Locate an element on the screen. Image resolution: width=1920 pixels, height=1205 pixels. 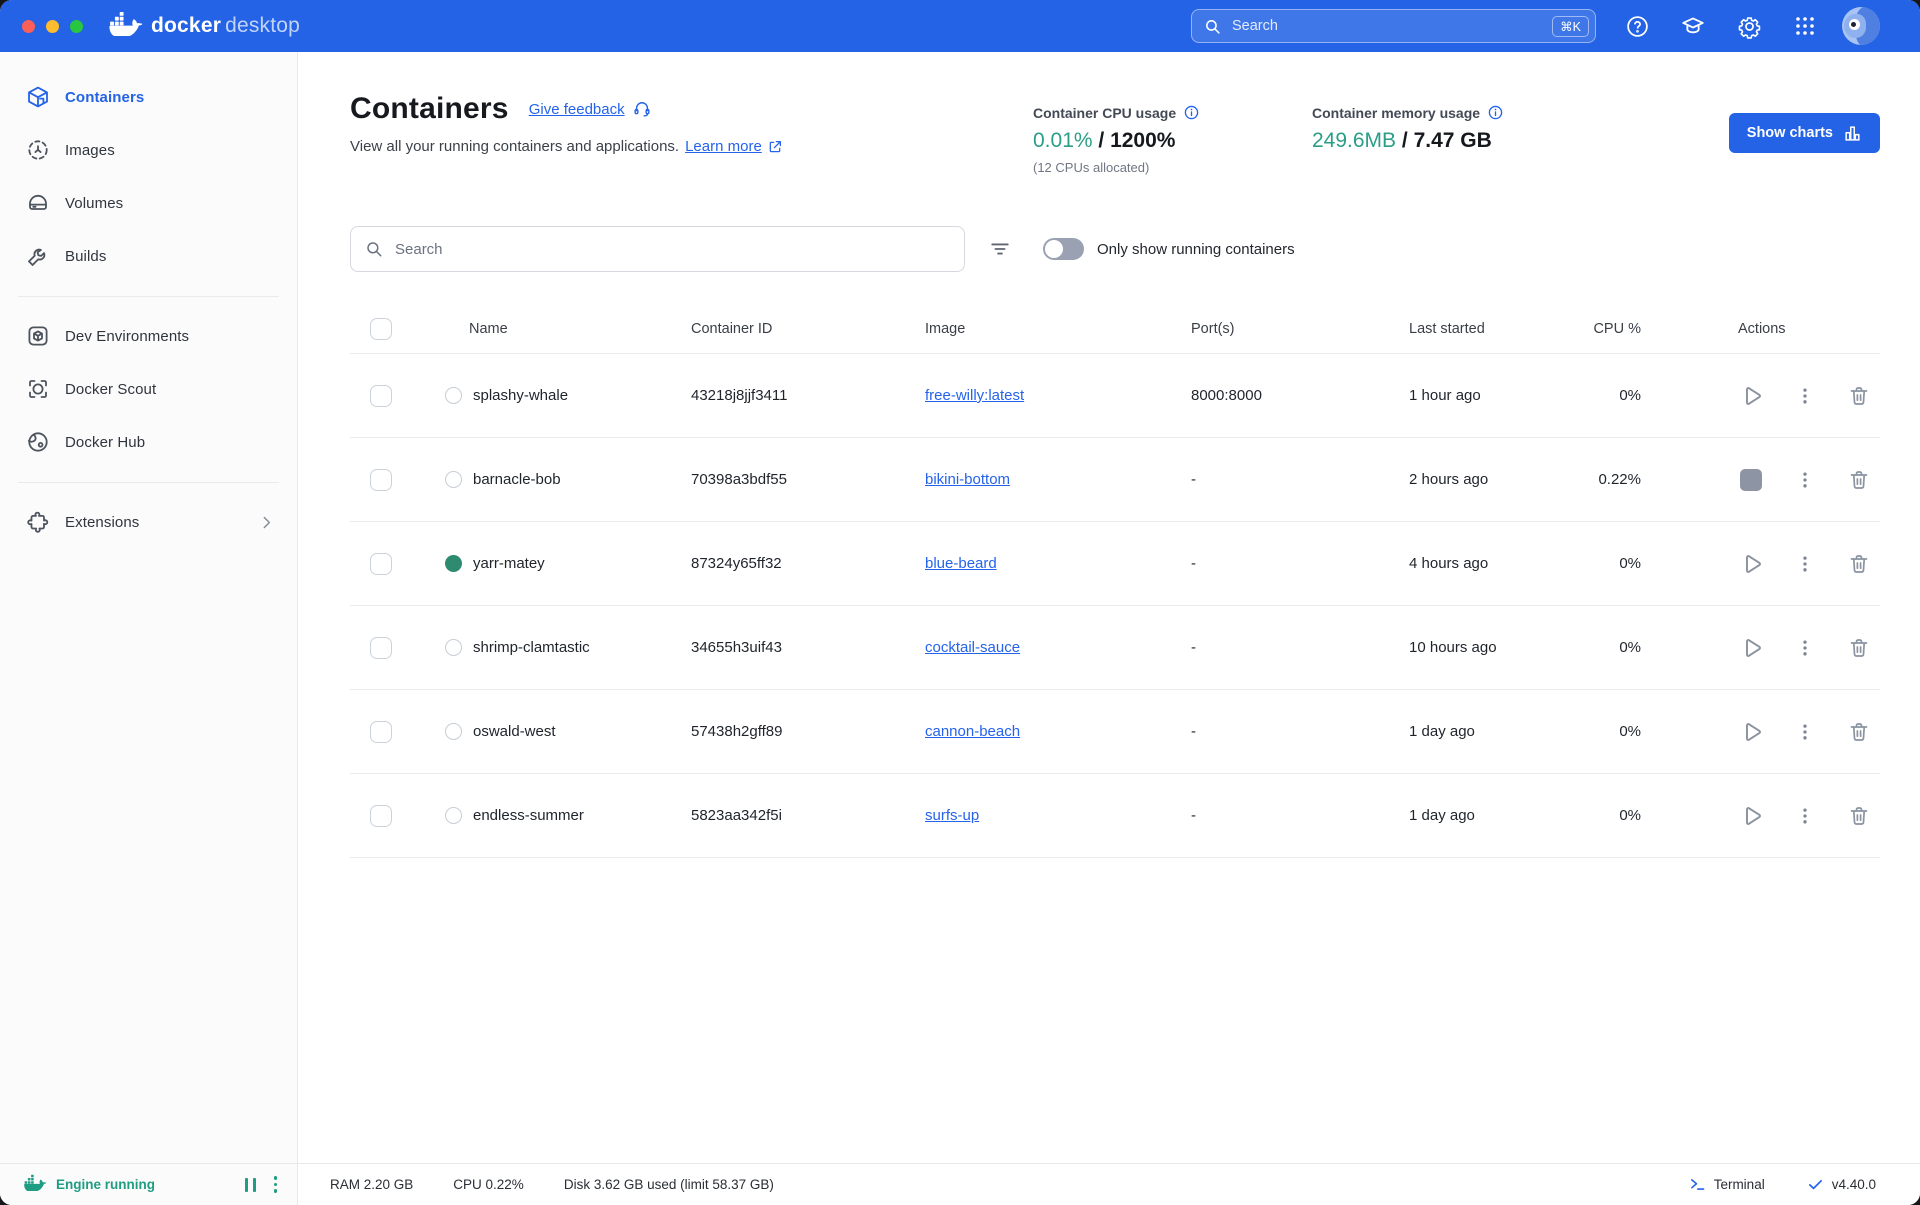
filter-icon is located at coordinates (1000, 249).